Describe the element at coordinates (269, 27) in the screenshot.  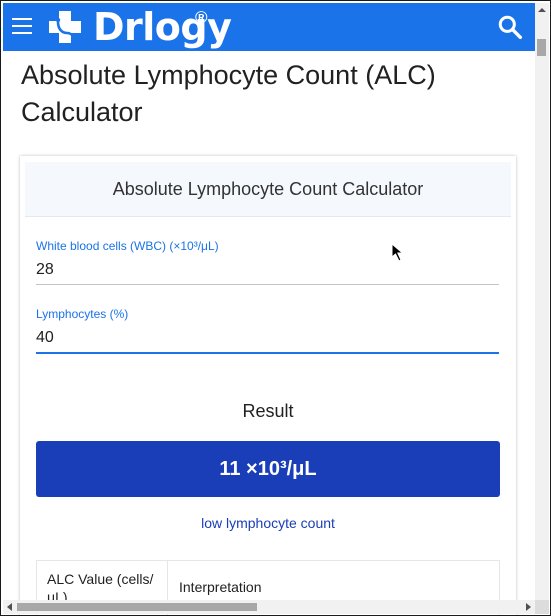
I see `top-nav-bar: Drlogy ®` at that location.